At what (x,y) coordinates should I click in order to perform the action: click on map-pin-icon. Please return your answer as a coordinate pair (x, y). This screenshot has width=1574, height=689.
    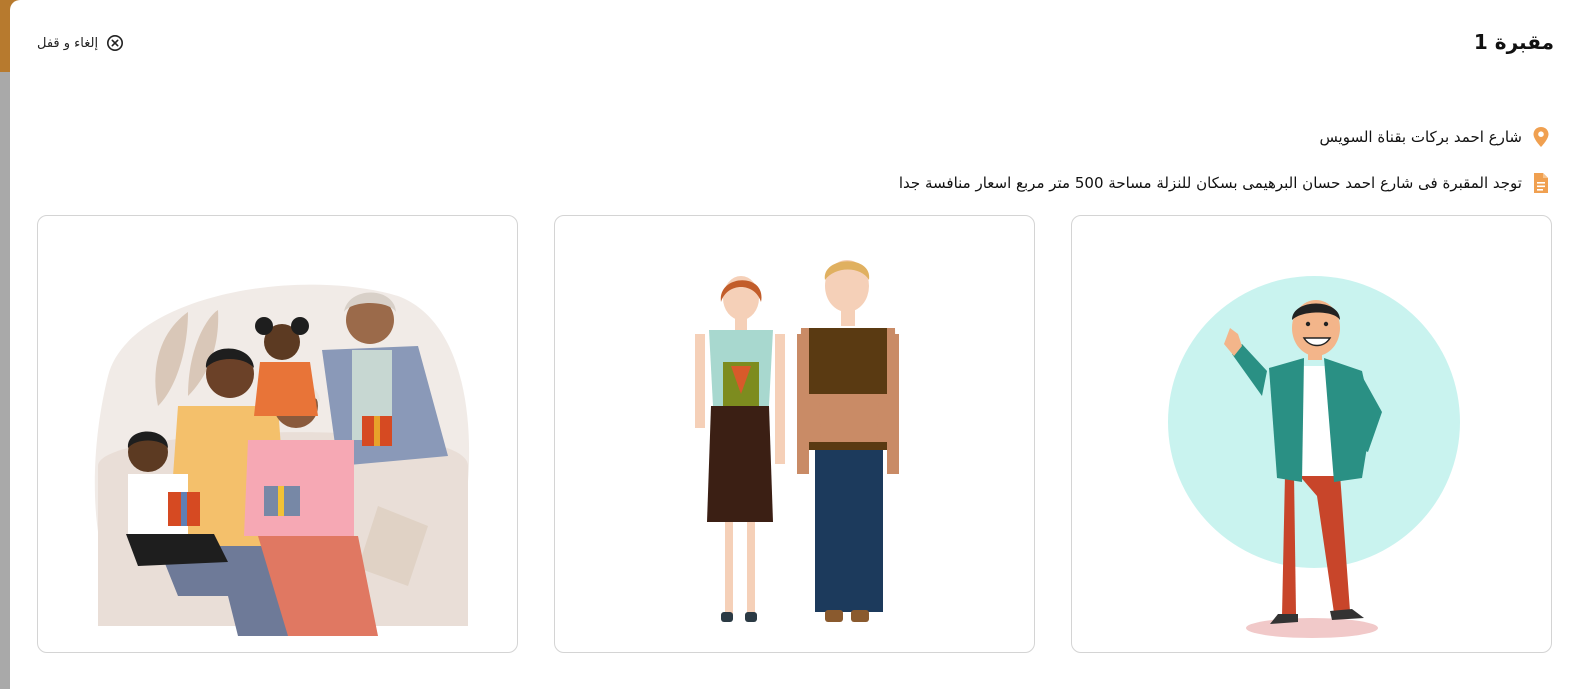
    Looking at the image, I should click on (1541, 137).